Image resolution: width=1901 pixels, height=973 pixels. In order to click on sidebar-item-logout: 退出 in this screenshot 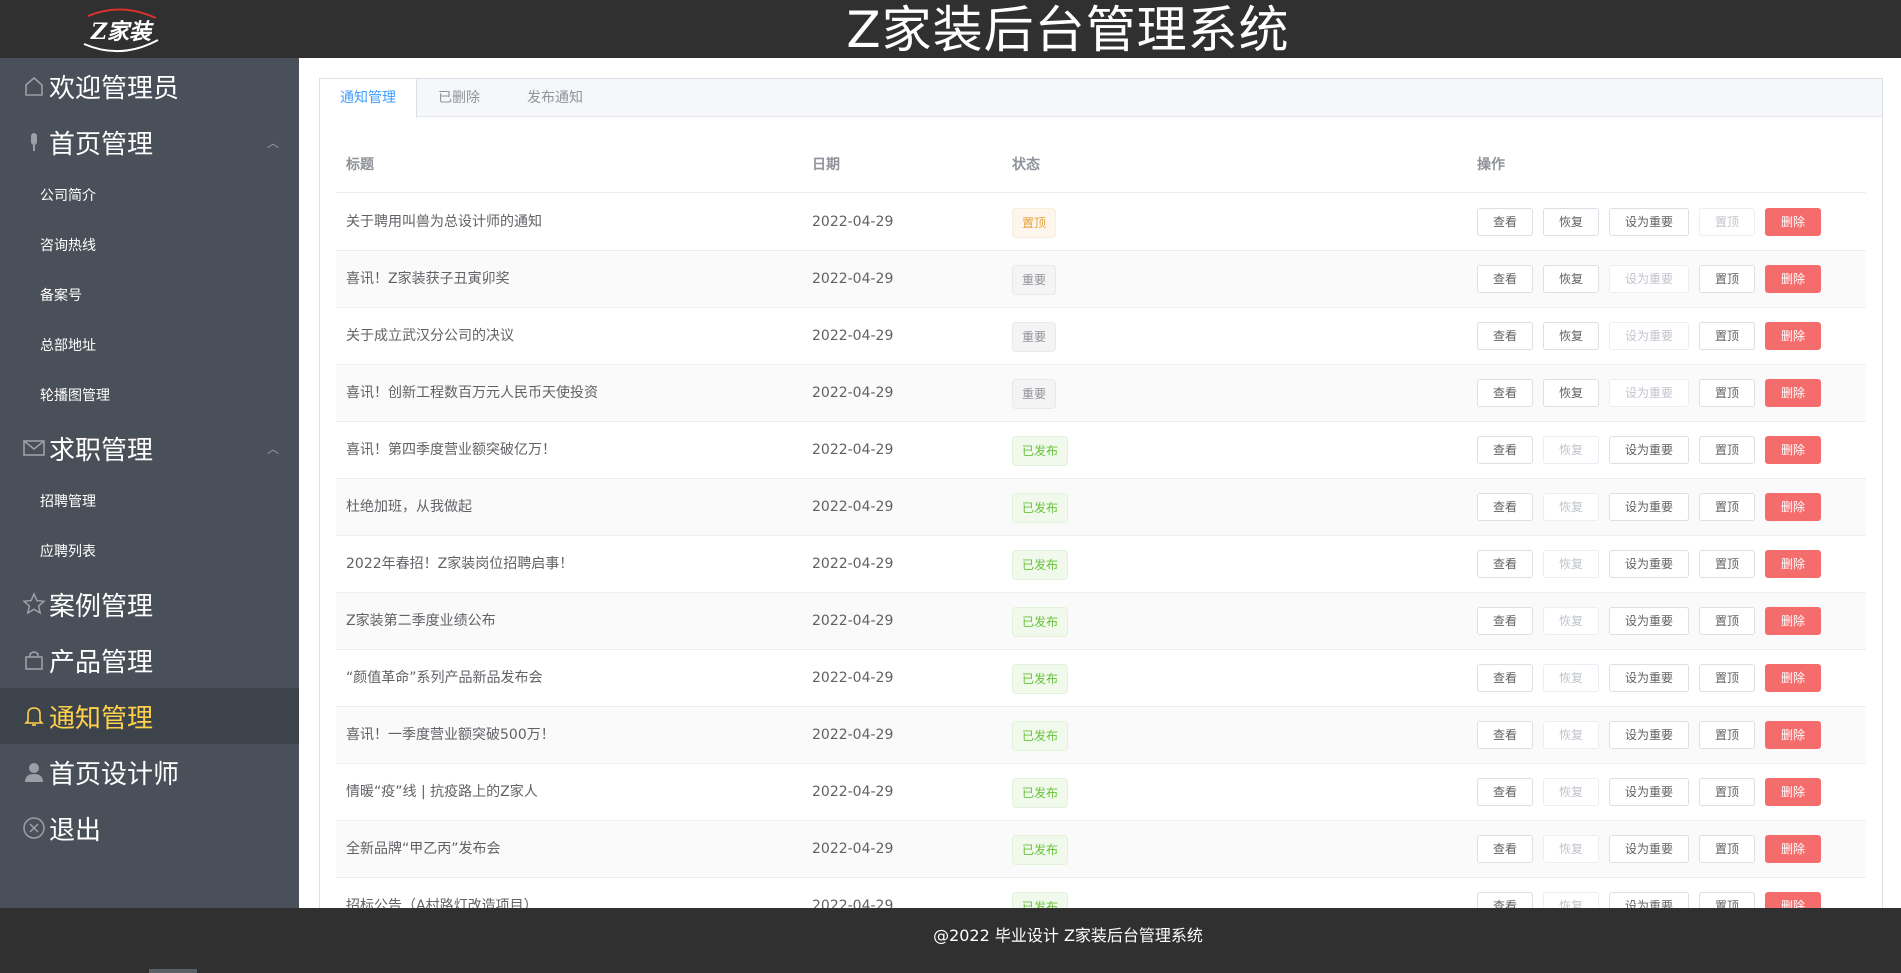, I will do `click(149, 828)`.